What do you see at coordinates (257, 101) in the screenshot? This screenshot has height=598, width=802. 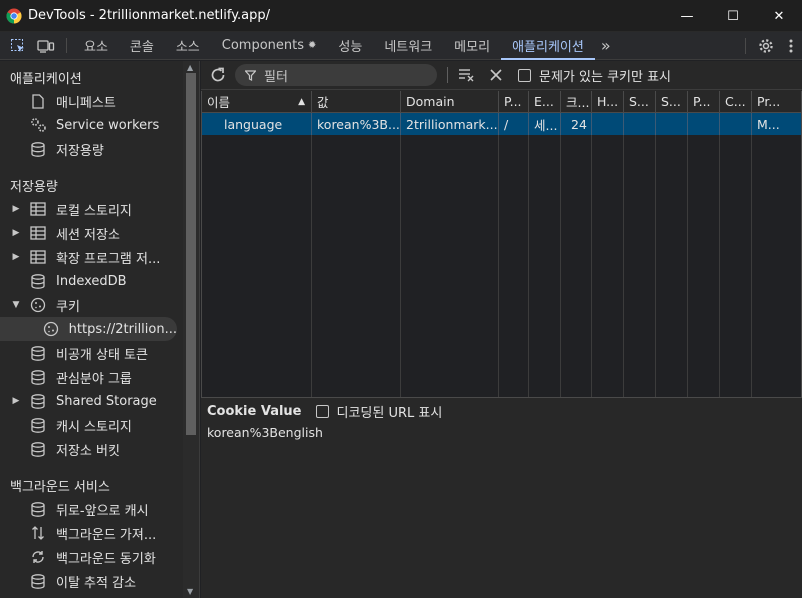 I see `column-header-name: 이름 ▲` at bounding box center [257, 101].